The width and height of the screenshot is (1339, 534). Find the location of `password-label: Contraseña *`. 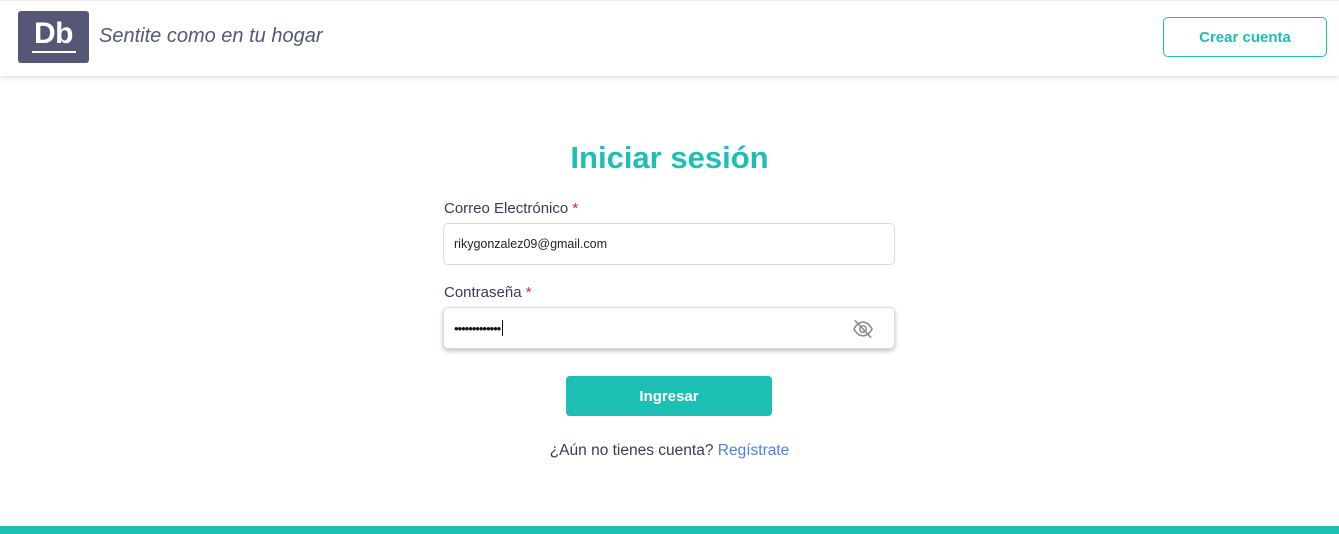

password-label: Contraseña * is located at coordinates (488, 292).